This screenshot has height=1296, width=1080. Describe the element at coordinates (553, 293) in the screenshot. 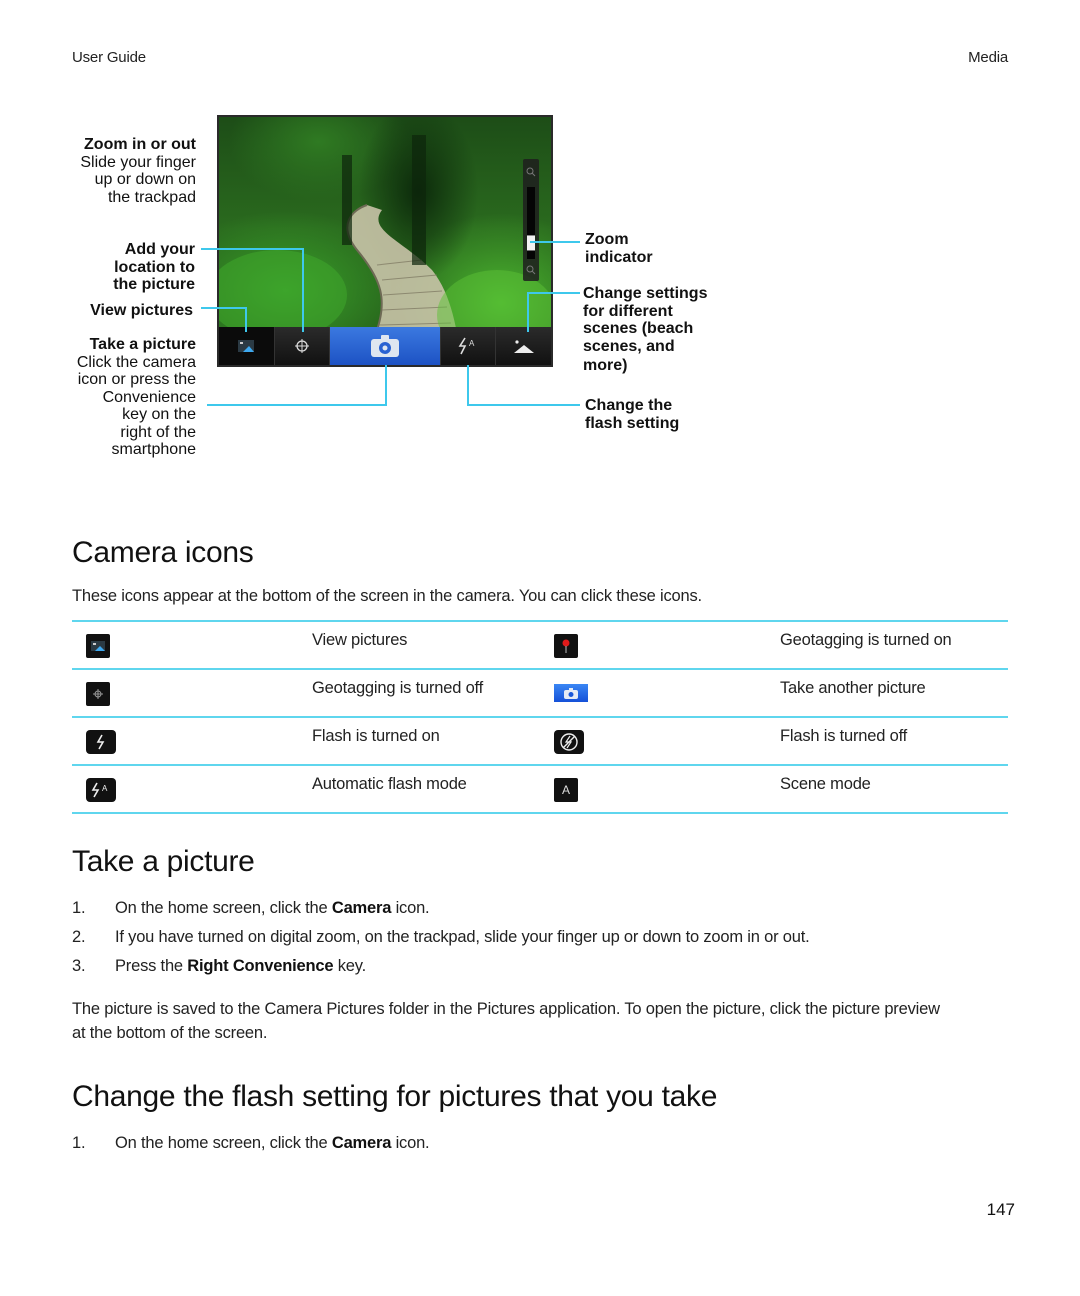

I see `leader-line-scene` at that location.